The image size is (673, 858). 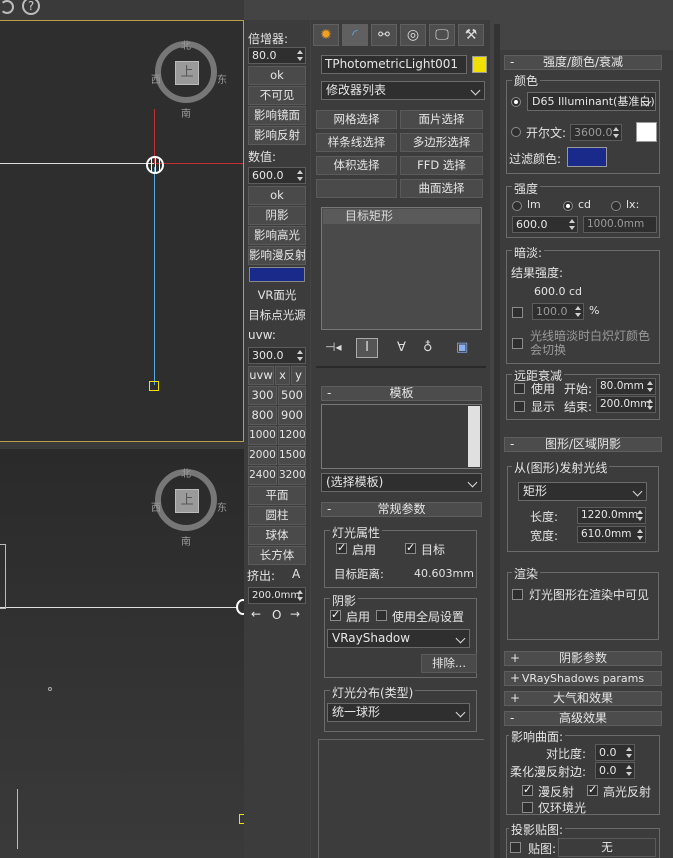 What do you see at coordinates (591, 101) in the screenshot?
I see `color-preset-dropdown: D65 Illuminant(基准白)` at bounding box center [591, 101].